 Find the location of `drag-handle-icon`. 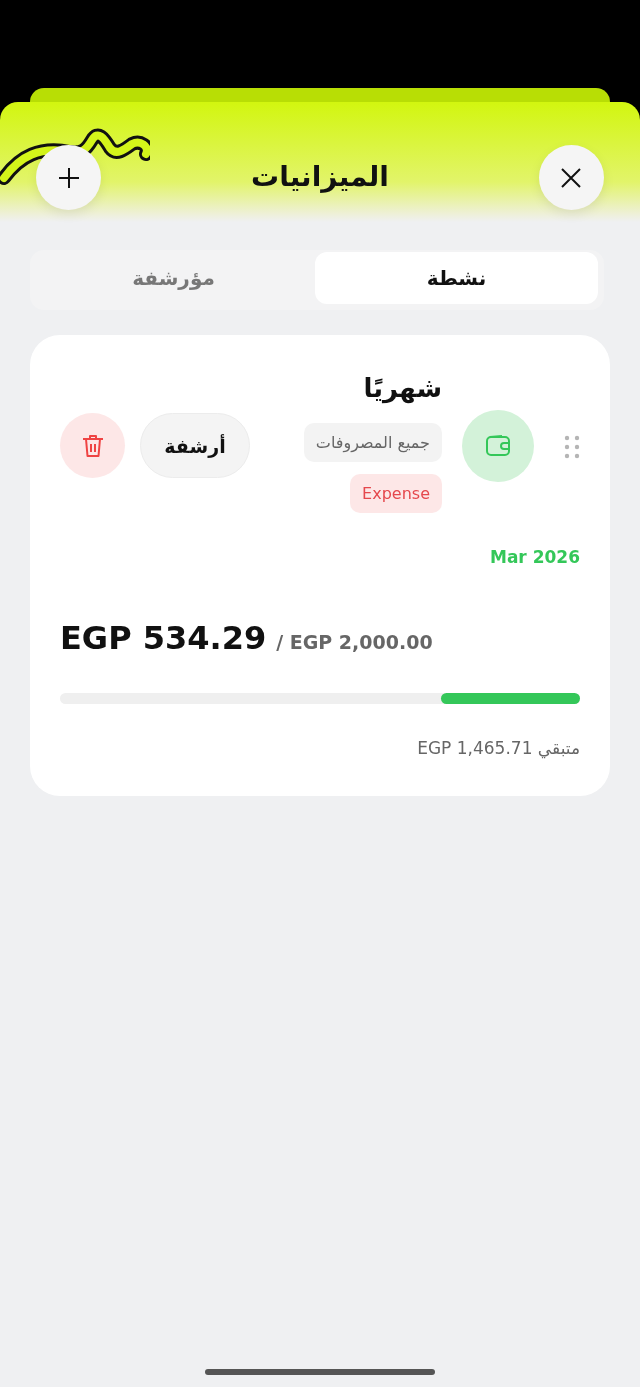

drag-handle-icon is located at coordinates (572, 447).